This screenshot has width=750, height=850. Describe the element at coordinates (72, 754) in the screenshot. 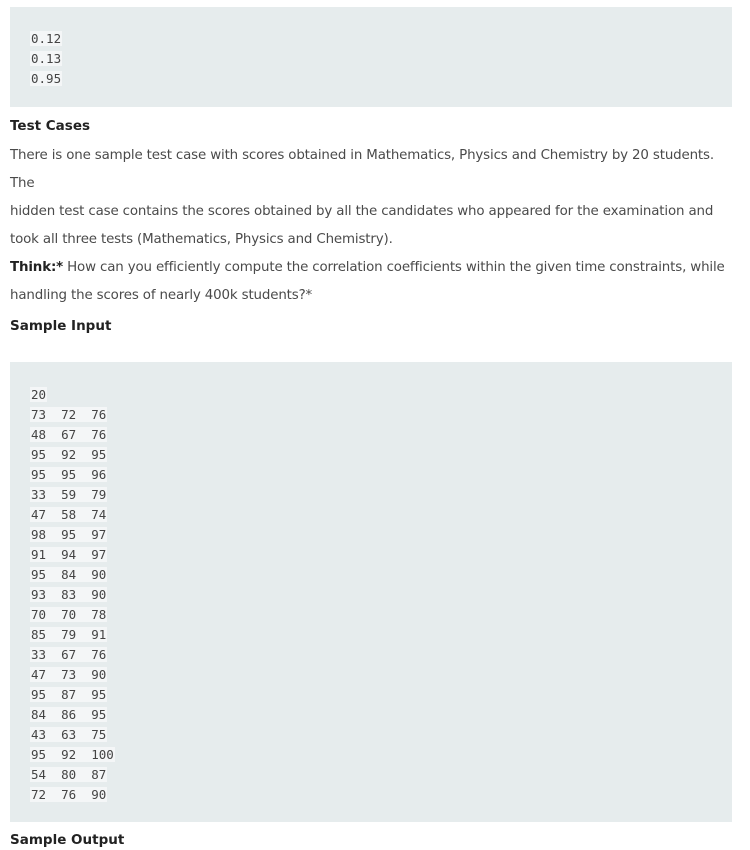

I see `code-line: 95 92 100` at that location.